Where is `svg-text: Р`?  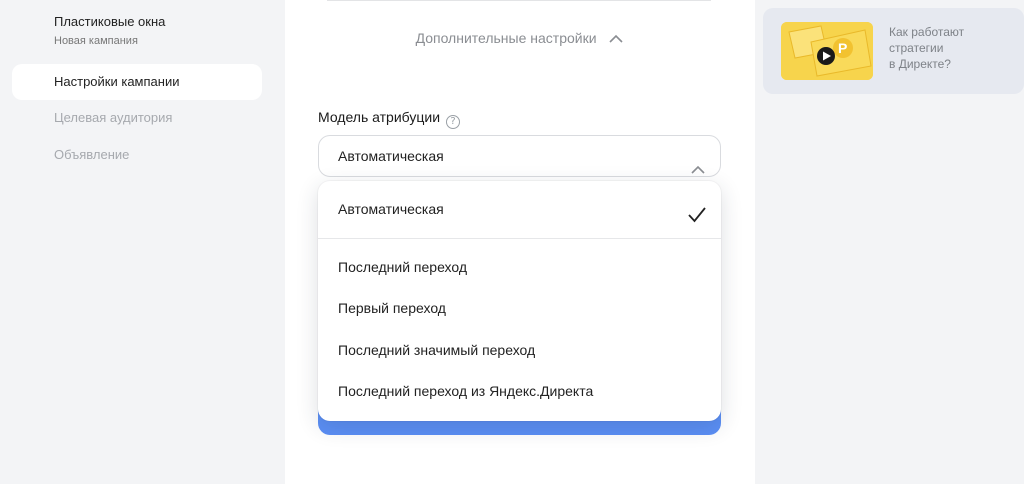
svg-text: Р is located at coordinates (842, 48).